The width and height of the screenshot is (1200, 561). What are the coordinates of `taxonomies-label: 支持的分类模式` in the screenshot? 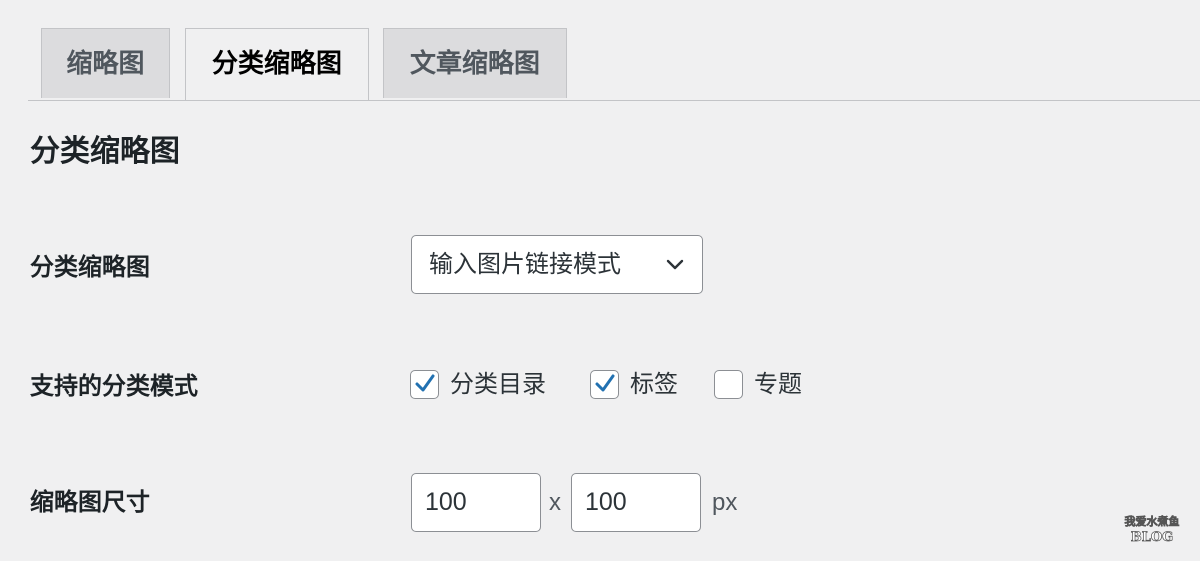 It's located at (114, 386).